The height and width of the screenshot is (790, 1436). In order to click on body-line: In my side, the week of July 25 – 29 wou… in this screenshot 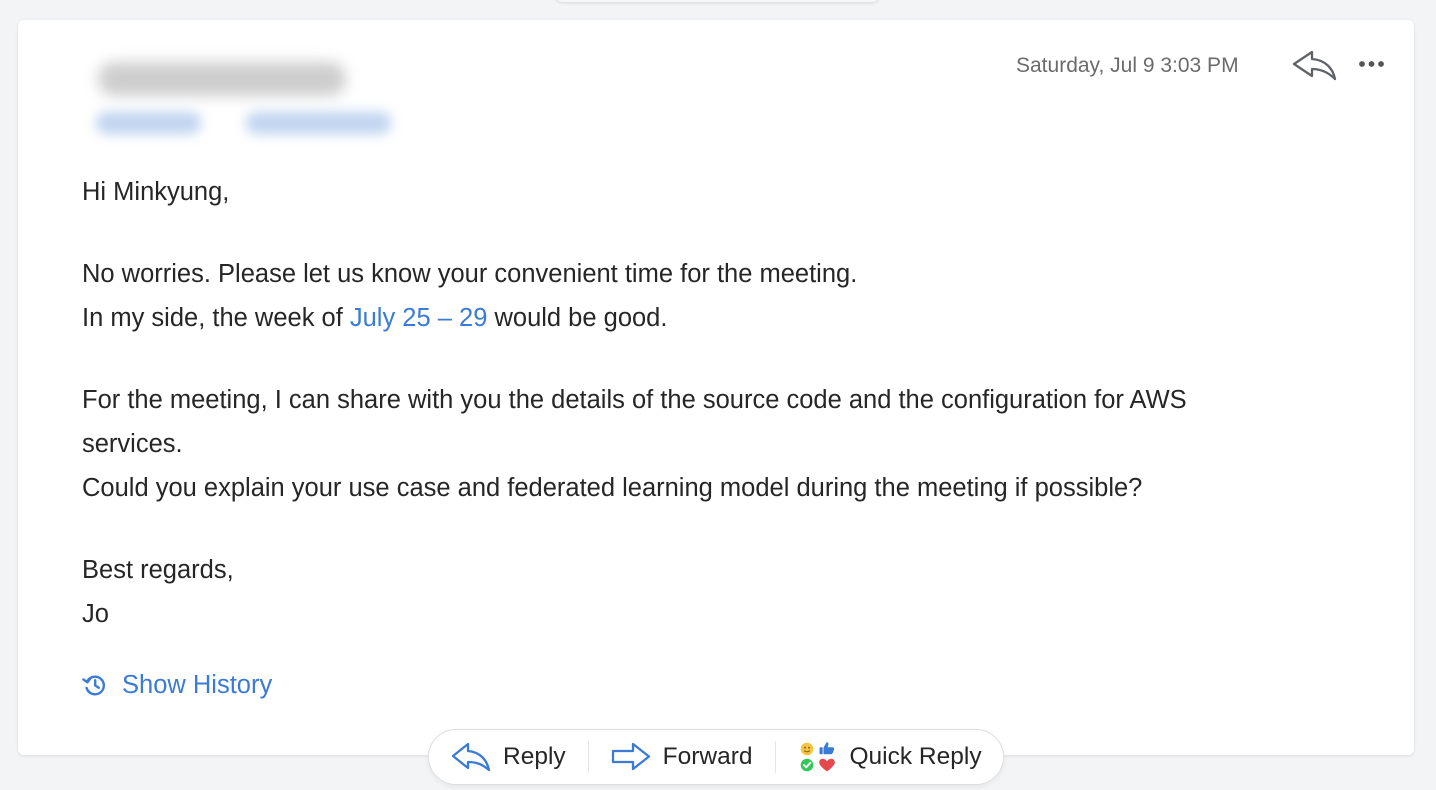, I will do `click(727, 318)`.